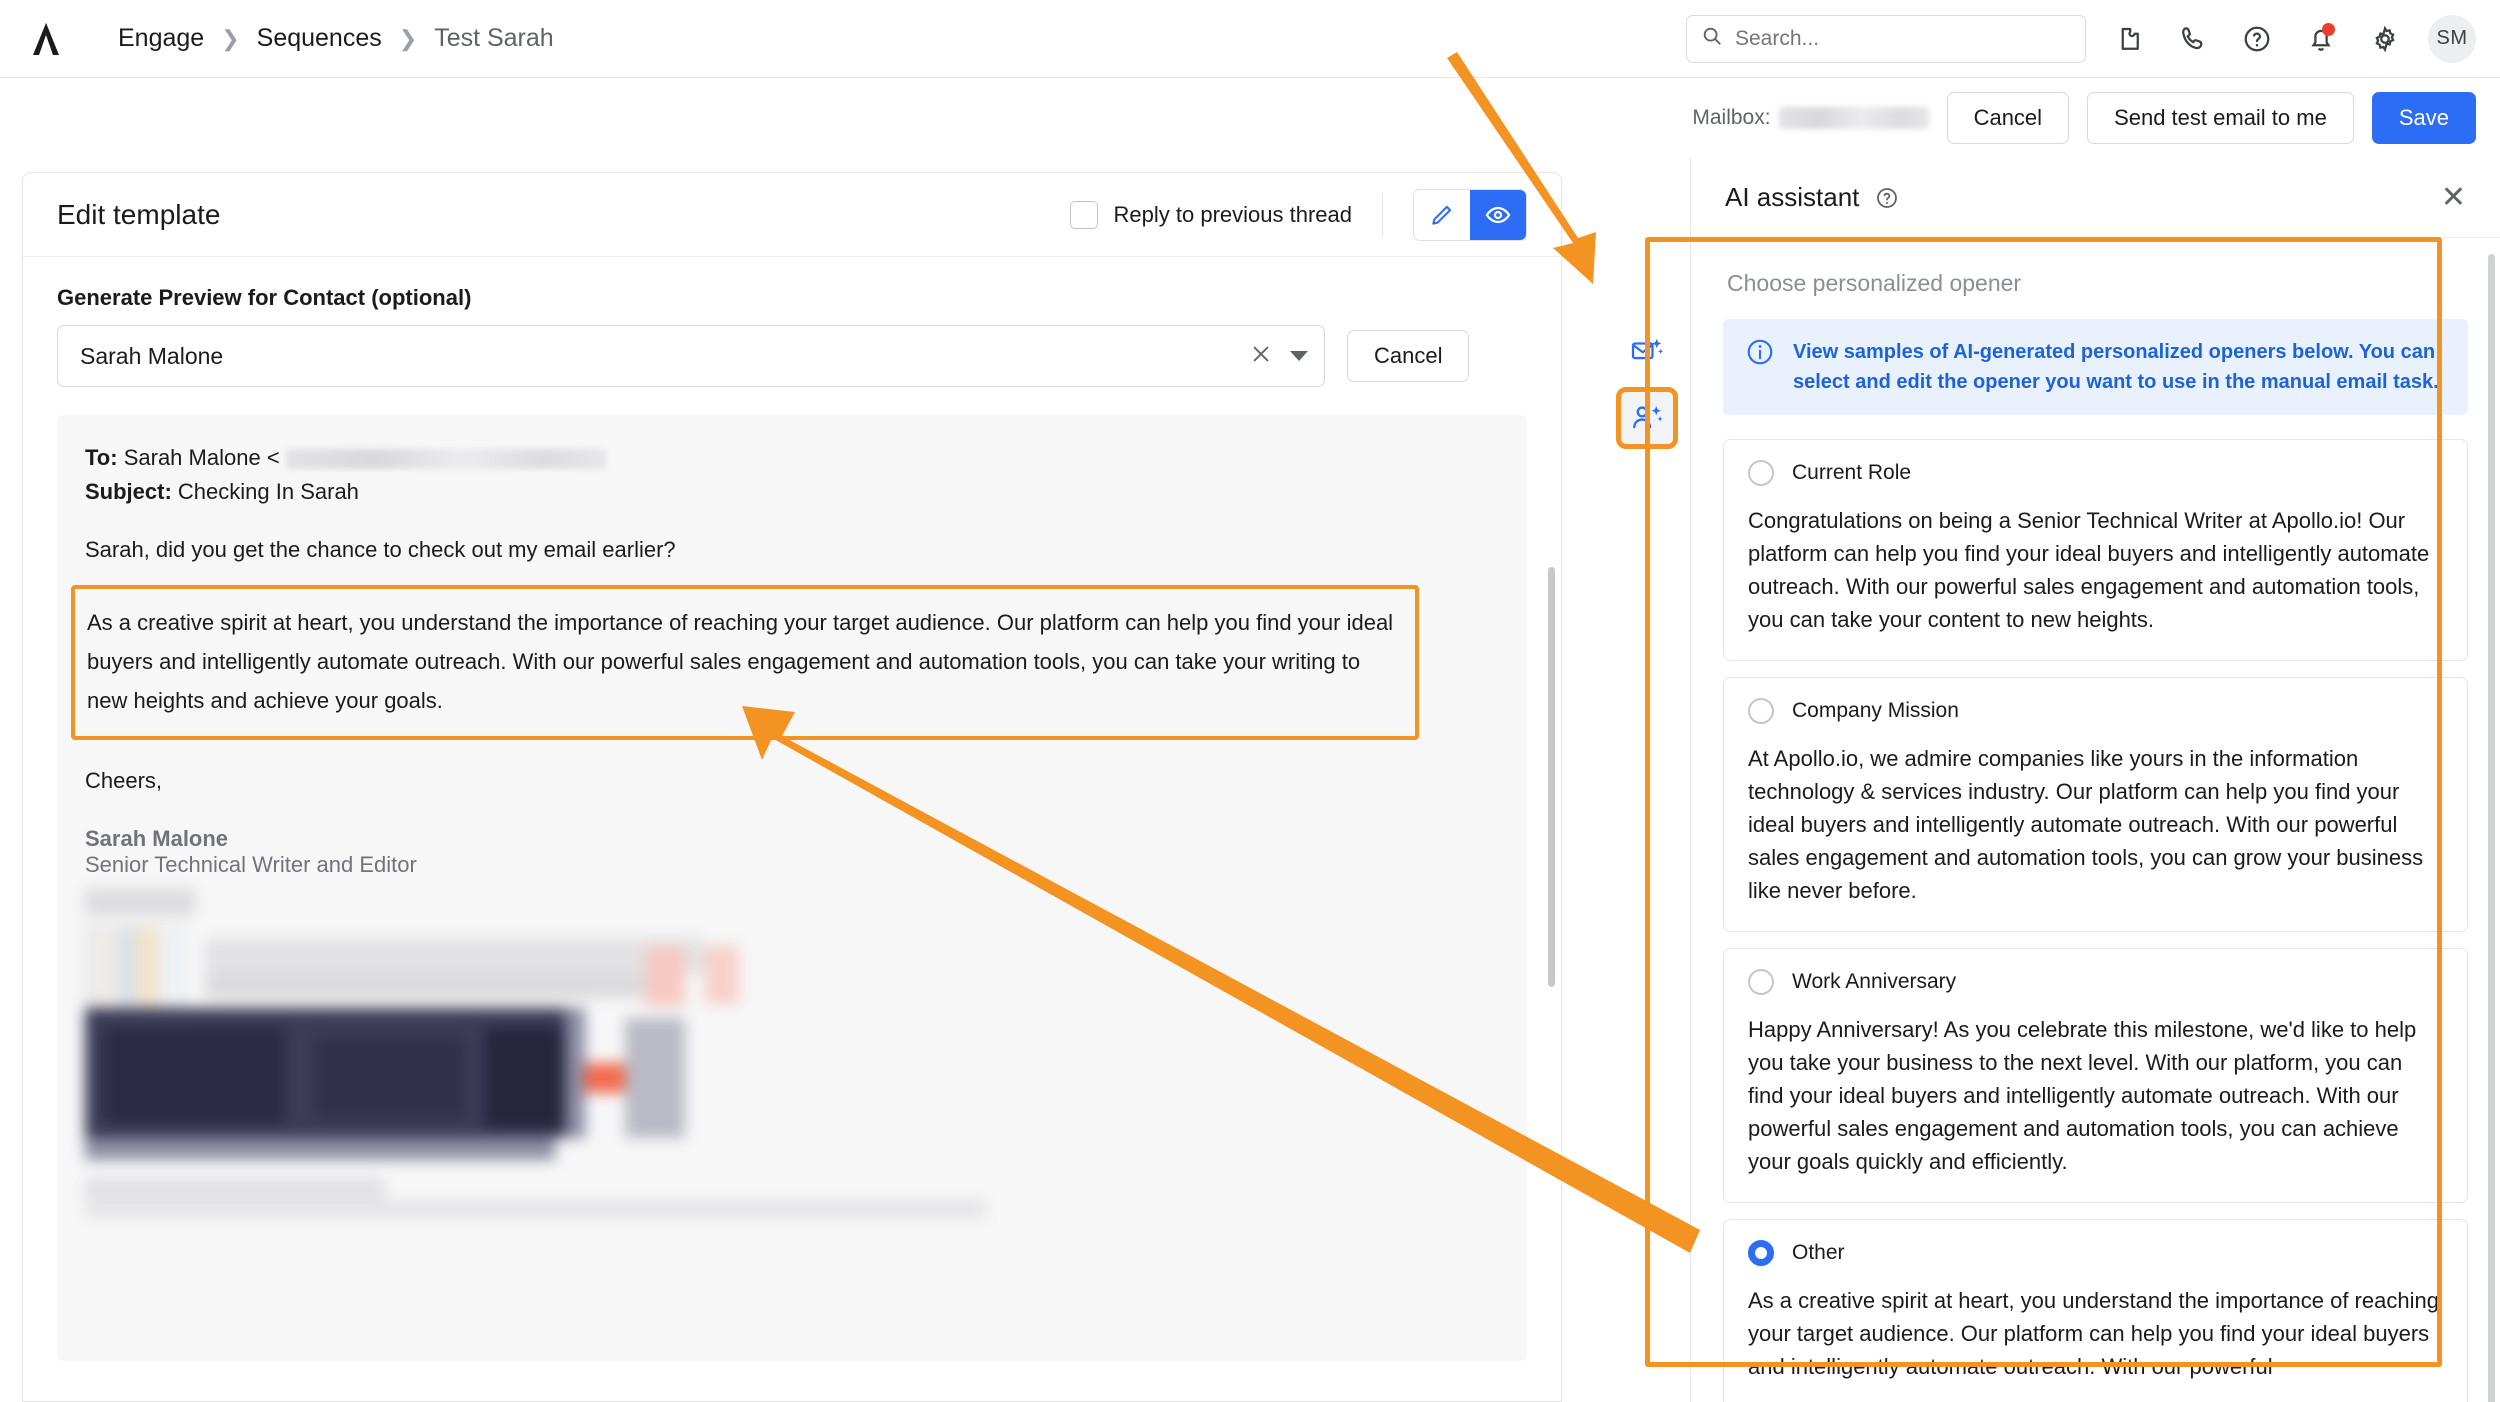  What do you see at coordinates (139, 214) in the screenshot?
I see `page-title: Edit template` at bounding box center [139, 214].